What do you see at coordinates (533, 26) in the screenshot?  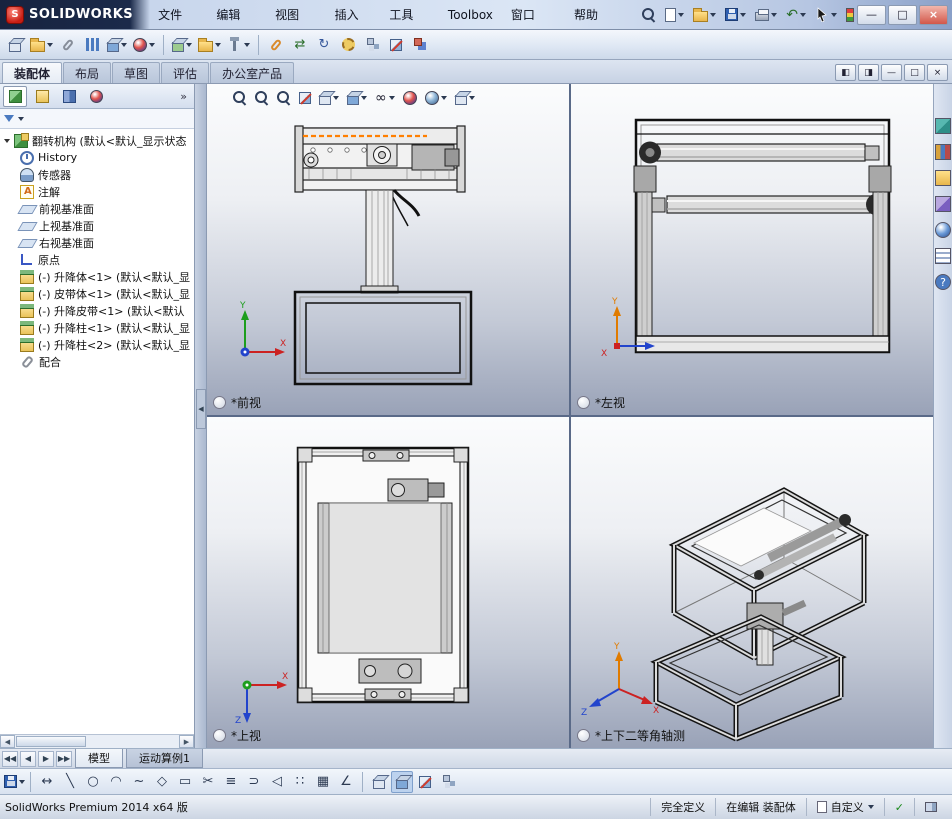 I see `menu-window: 窗口(W)` at bounding box center [533, 26].